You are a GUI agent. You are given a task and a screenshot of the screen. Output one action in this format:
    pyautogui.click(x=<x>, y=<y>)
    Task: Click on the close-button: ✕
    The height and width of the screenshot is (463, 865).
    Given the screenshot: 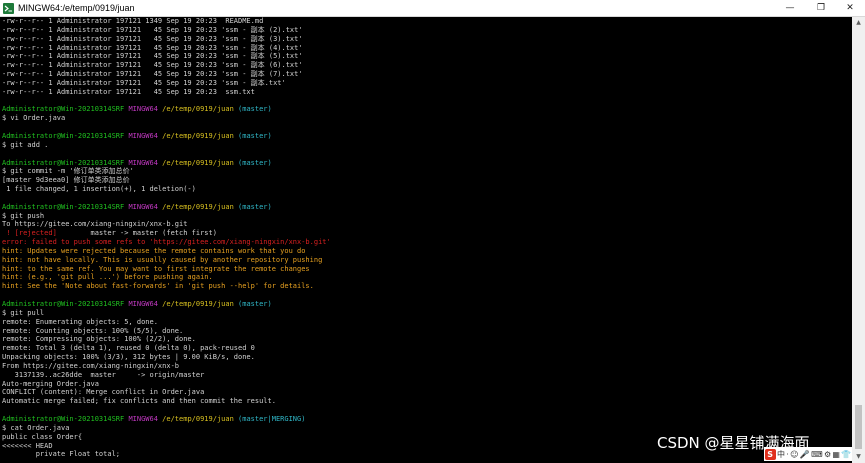 What is the action you would take?
    pyautogui.click(x=849, y=8)
    